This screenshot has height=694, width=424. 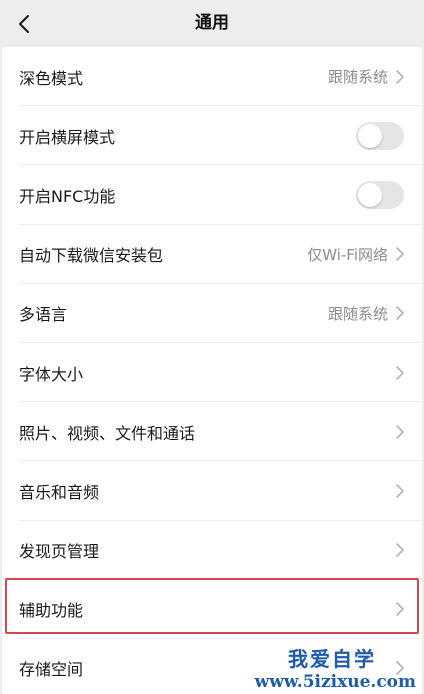 I want to click on setting-auto-download: 自动下载微信安装包 仅Wi-Fi网络, so click(x=212, y=254).